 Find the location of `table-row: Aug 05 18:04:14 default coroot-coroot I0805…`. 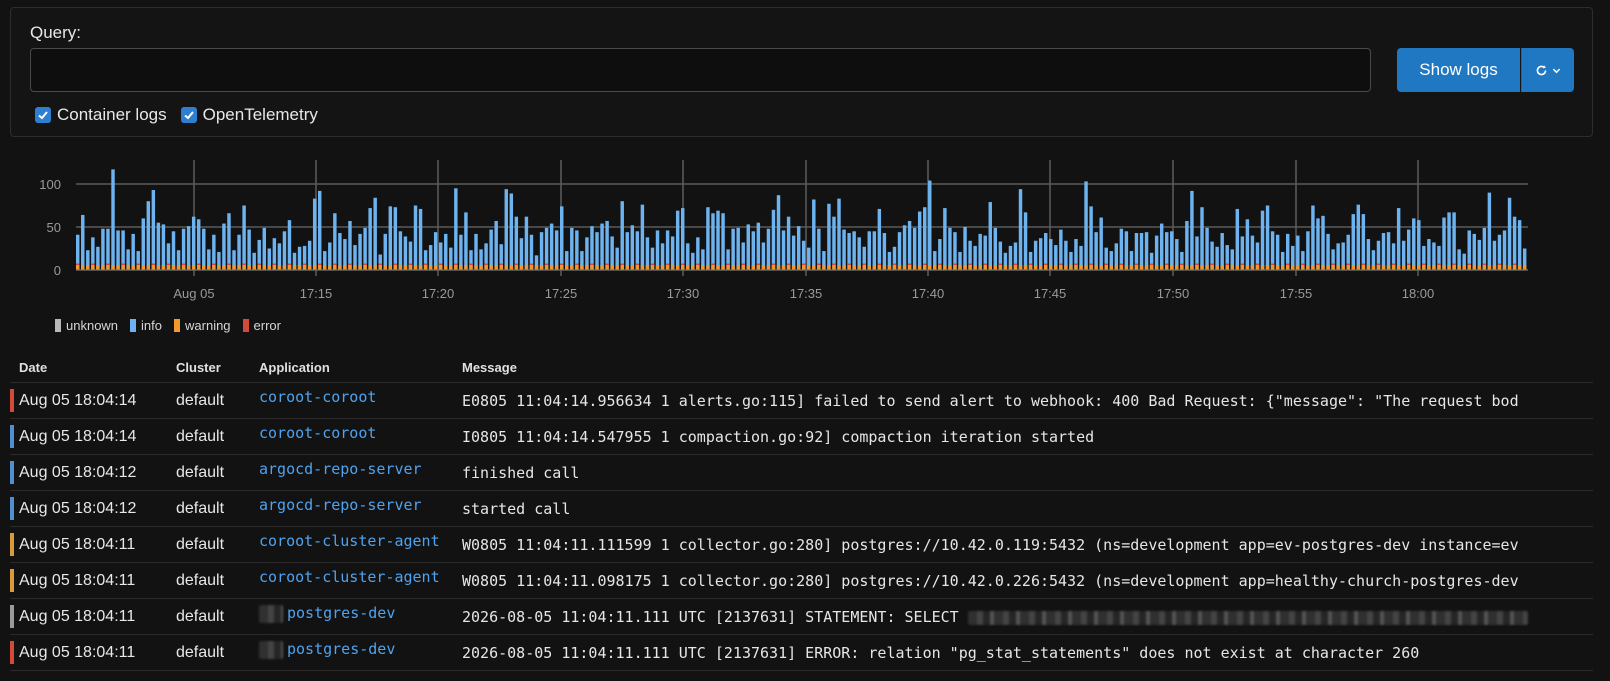

table-row: Aug 05 18:04:14 default coroot-coroot I0805… is located at coordinates (801, 437).